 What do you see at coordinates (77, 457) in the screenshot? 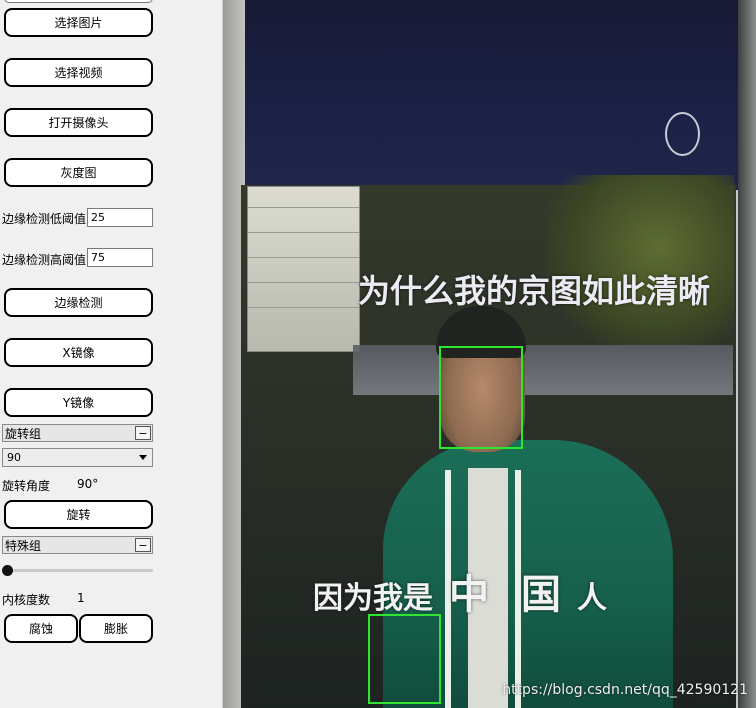
I see `rotate-angle-select: 90` at bounding box center [77, 457].